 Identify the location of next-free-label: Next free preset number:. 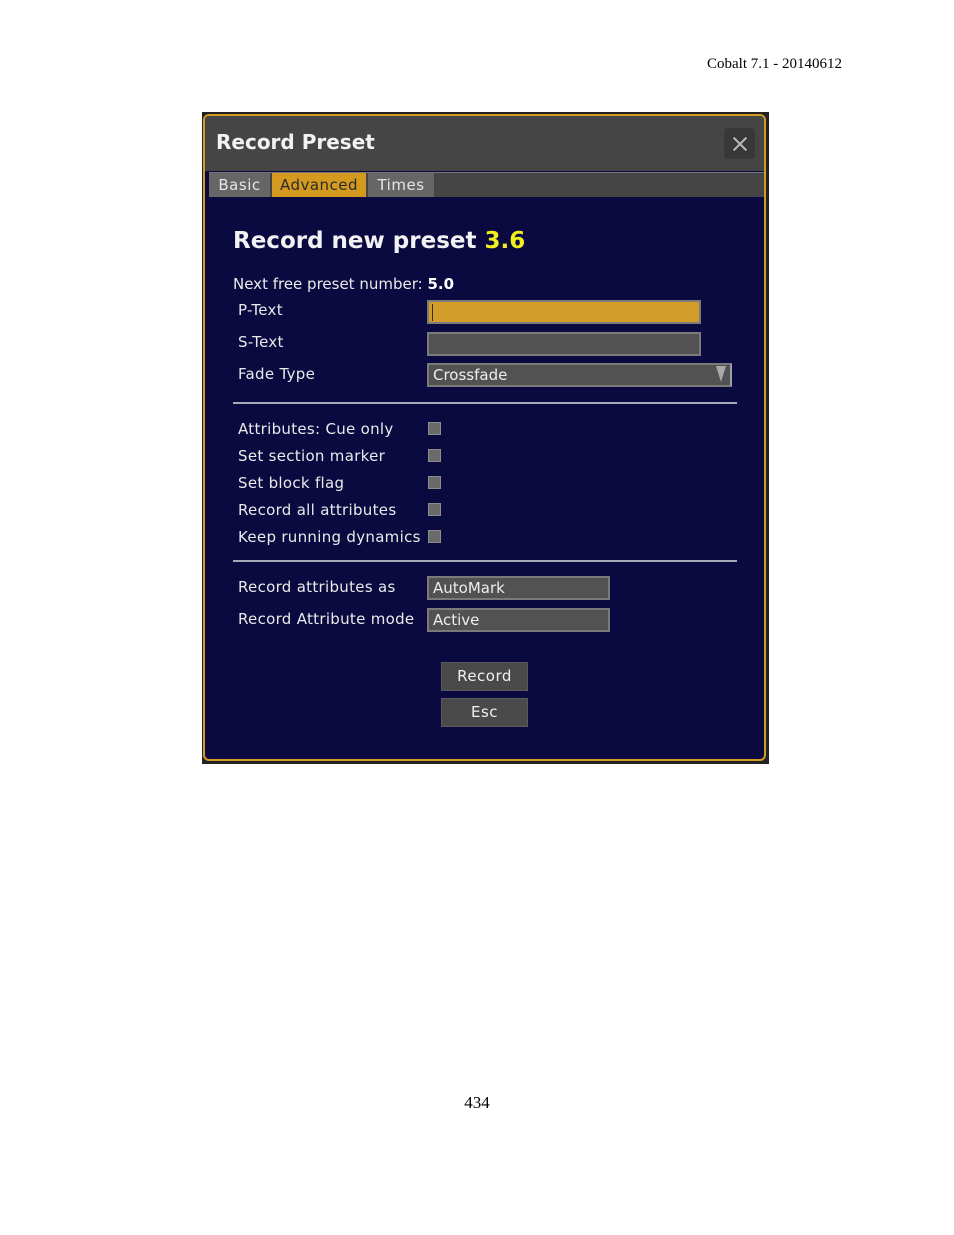
(330, 284).